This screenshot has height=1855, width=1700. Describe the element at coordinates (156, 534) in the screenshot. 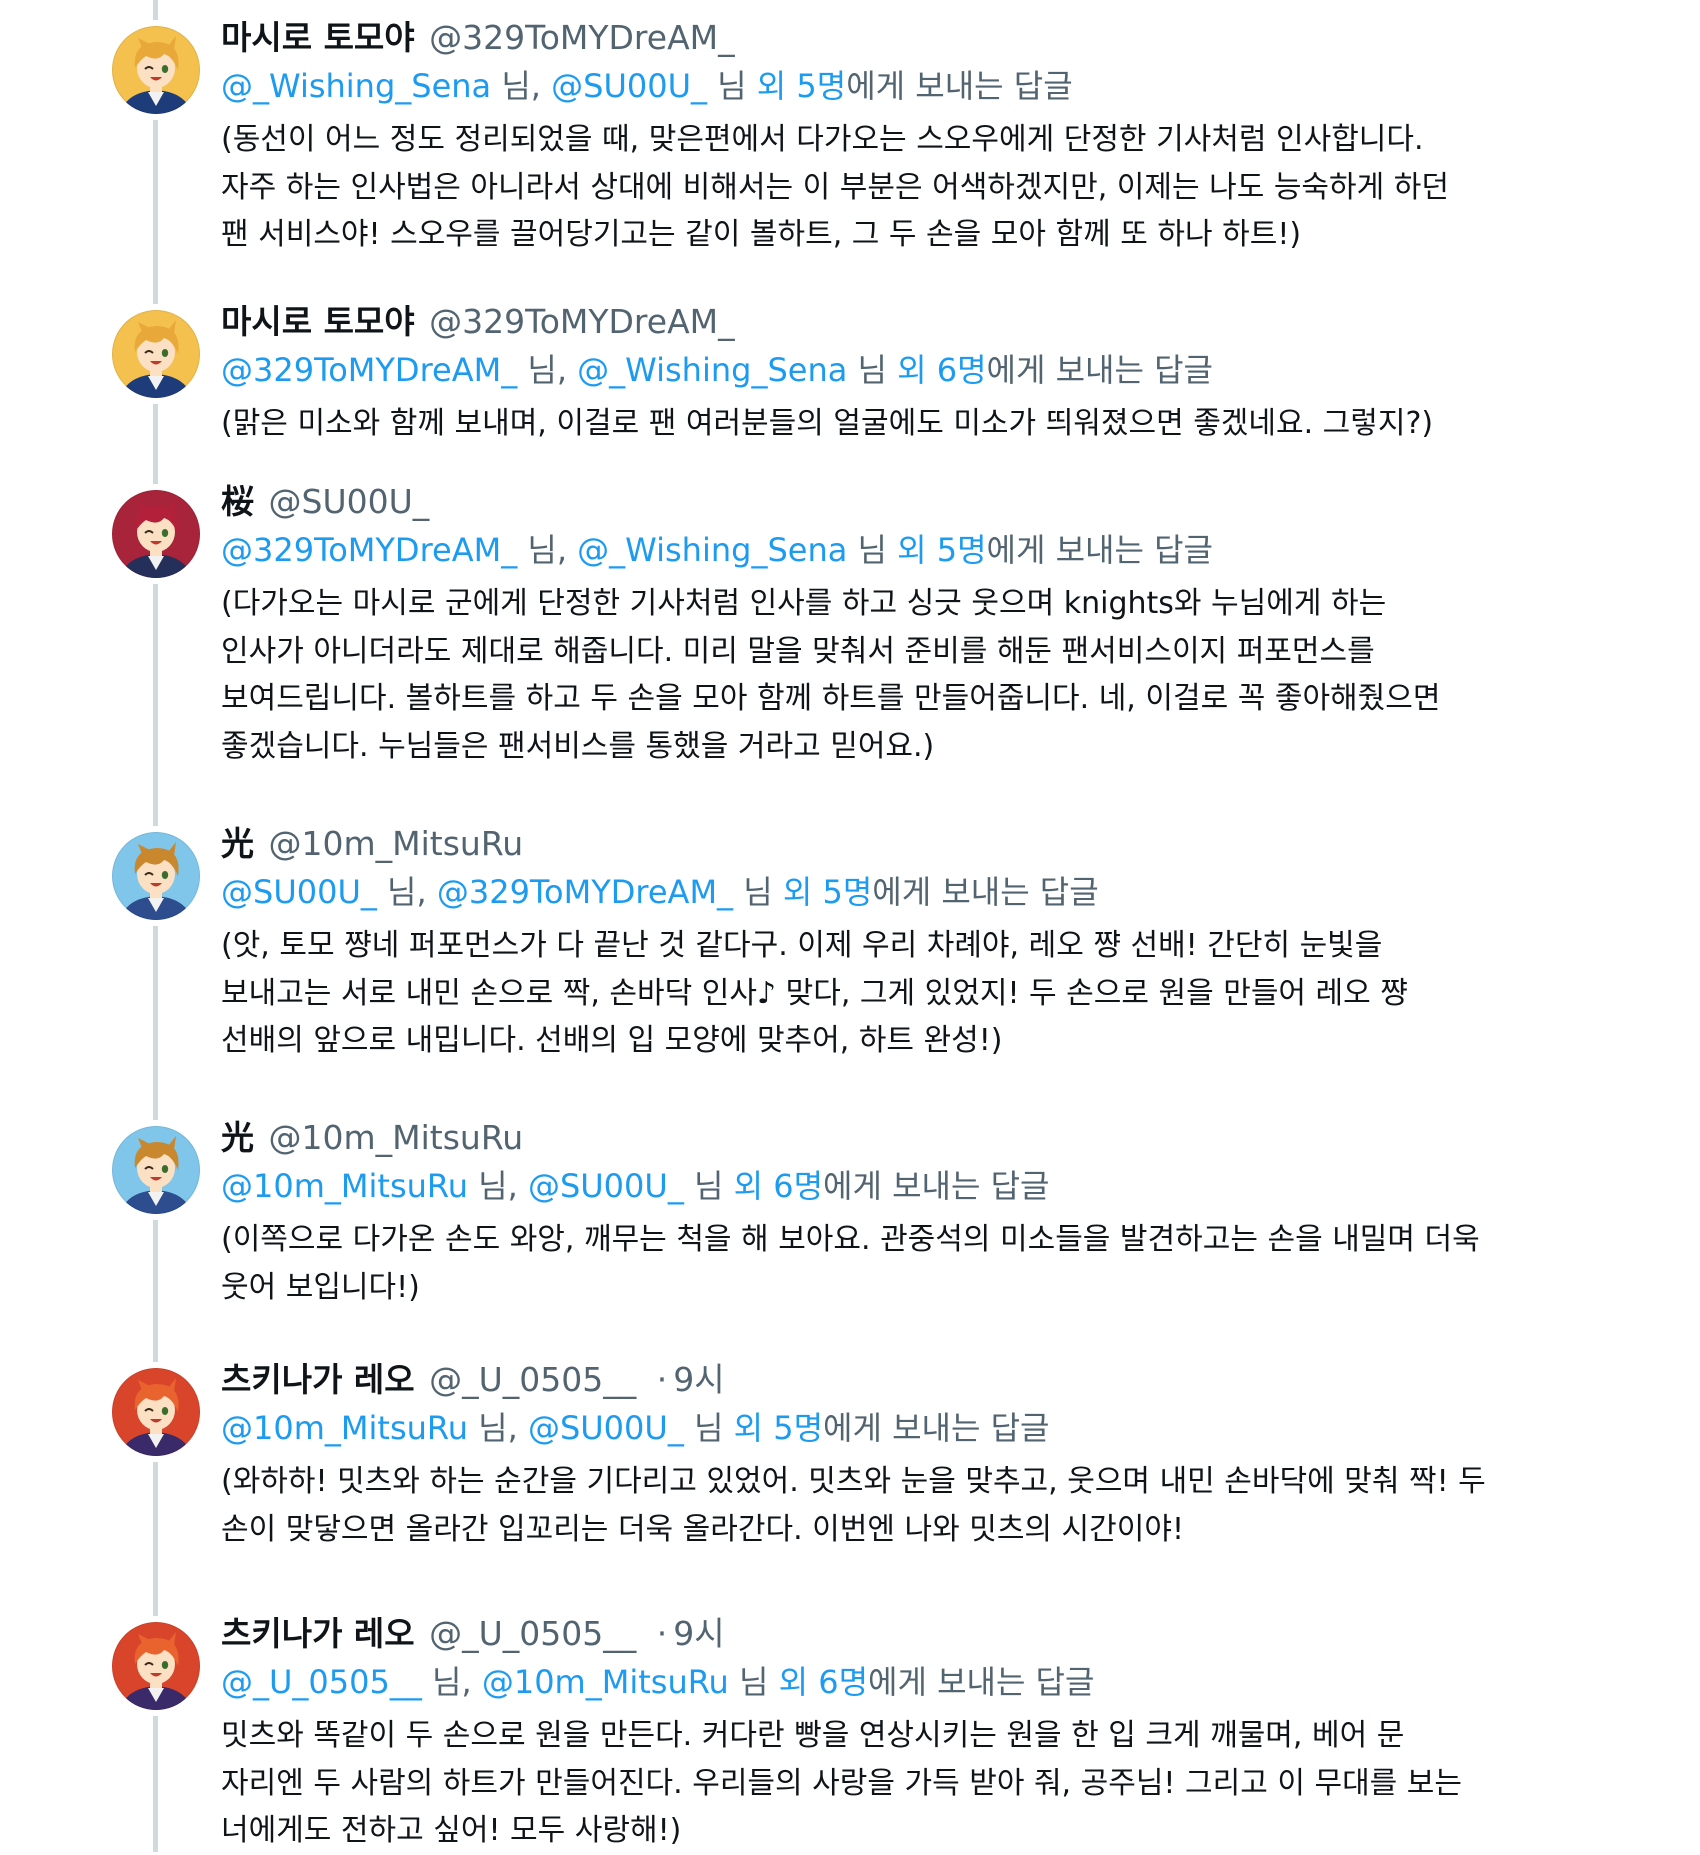

I see `tsukasa-avatar-icon` at that location.